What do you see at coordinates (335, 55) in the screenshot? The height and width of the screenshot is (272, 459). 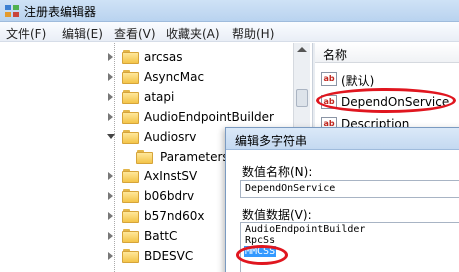 I see `column-header-label: 名称` at bounding box center [335, 55].